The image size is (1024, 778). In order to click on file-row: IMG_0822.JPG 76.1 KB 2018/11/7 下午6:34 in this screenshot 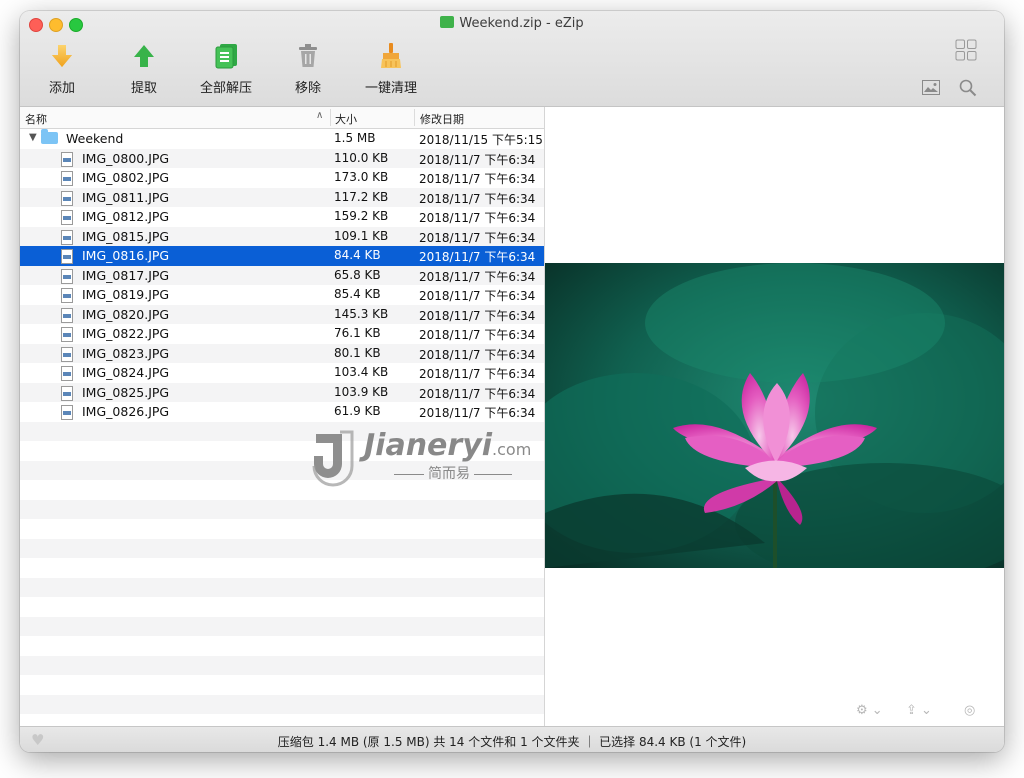, I will do `click(282, 334)`.